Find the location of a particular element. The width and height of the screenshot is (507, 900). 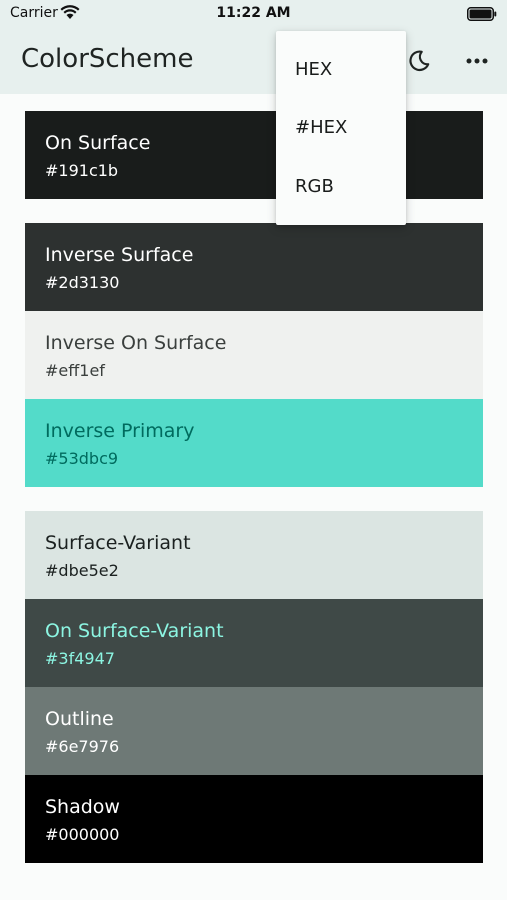

more-options-button is located at coordinates (477, 61).